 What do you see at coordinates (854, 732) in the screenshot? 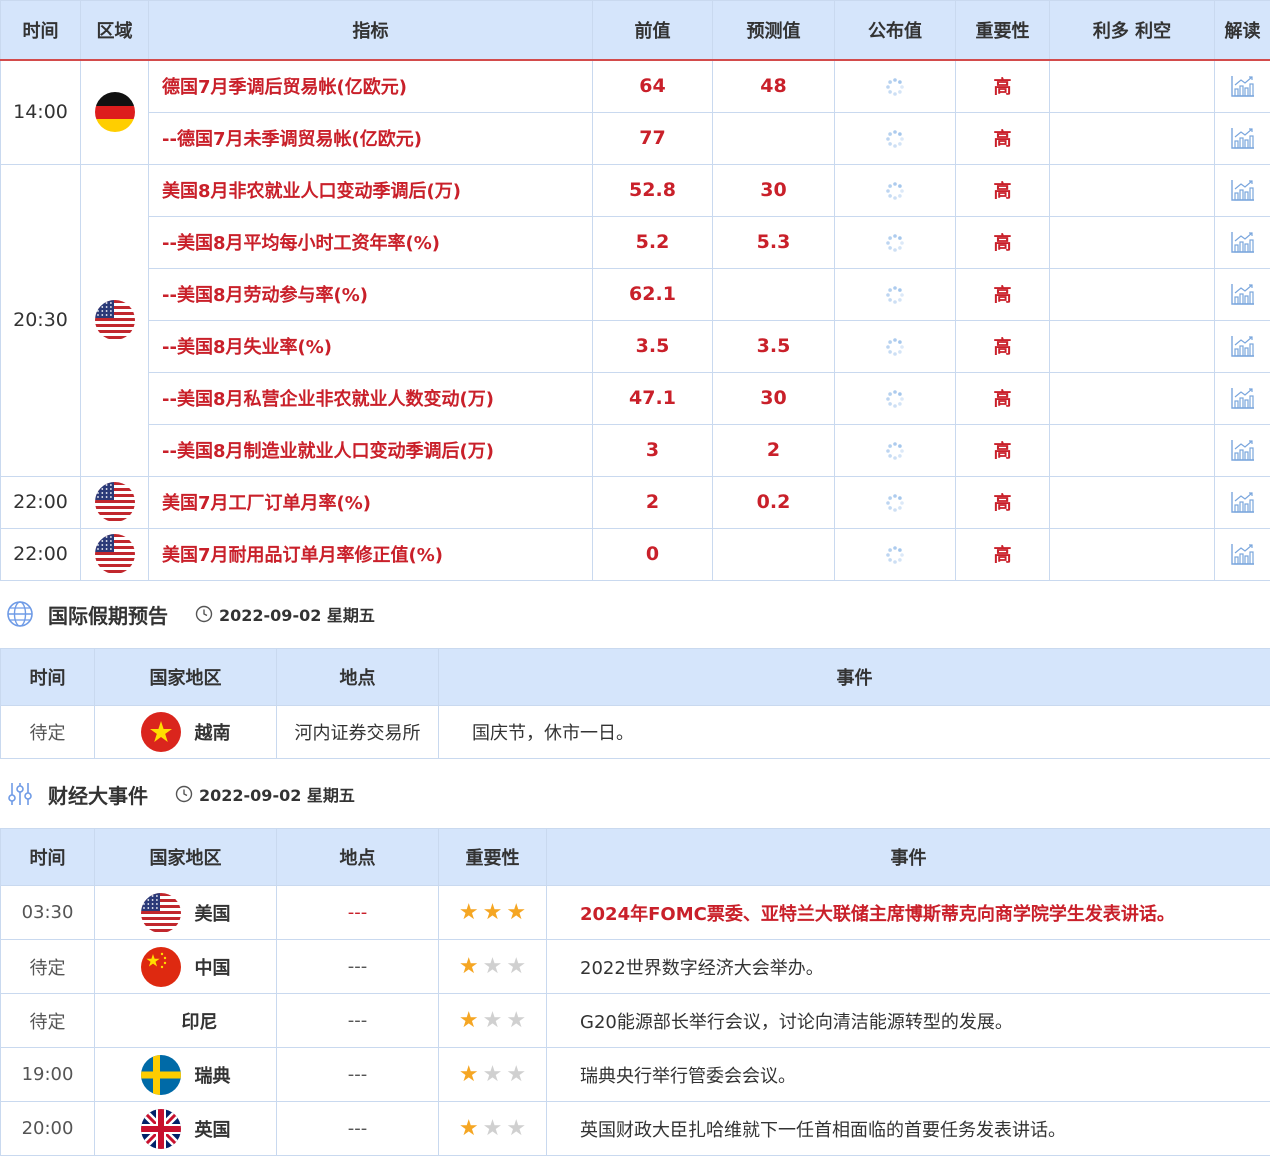
I see `holiday-event: 国庆节，休市一日。` at bounding box center [854, 732].